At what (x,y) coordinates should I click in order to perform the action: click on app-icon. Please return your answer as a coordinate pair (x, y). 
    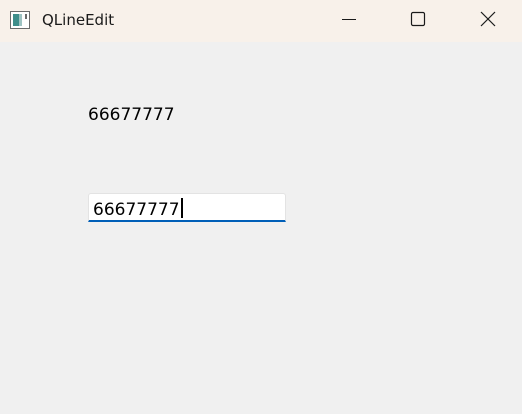
    Looking at the image, I should click on (20, 20).